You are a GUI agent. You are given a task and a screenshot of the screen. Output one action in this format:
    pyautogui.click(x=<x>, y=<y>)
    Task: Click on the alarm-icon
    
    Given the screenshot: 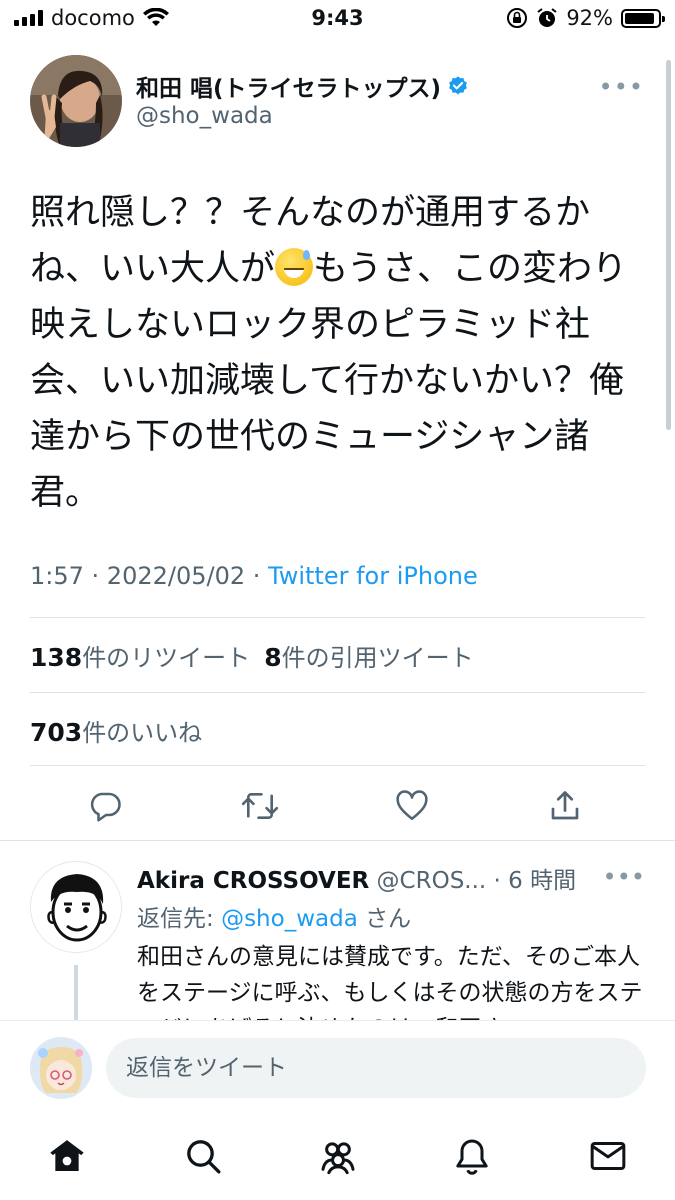 What is the action you would take?
    pyautogui.click(x=547, y=17)
    